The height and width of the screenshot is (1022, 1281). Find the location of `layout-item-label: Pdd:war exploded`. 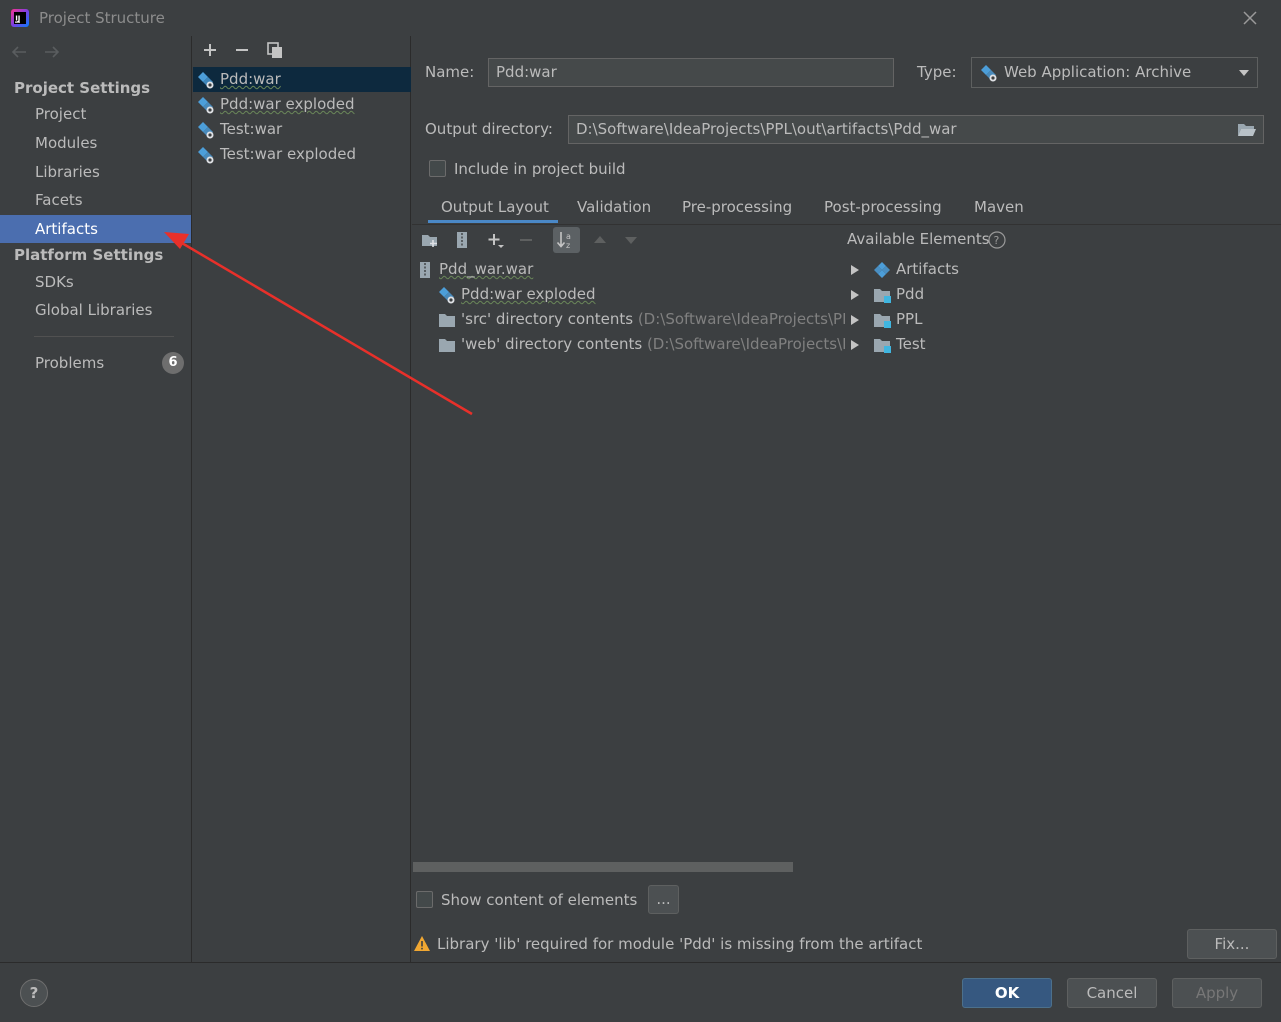

layout-item-label: Pdd:war exploded is located at coordinates (528, 294).